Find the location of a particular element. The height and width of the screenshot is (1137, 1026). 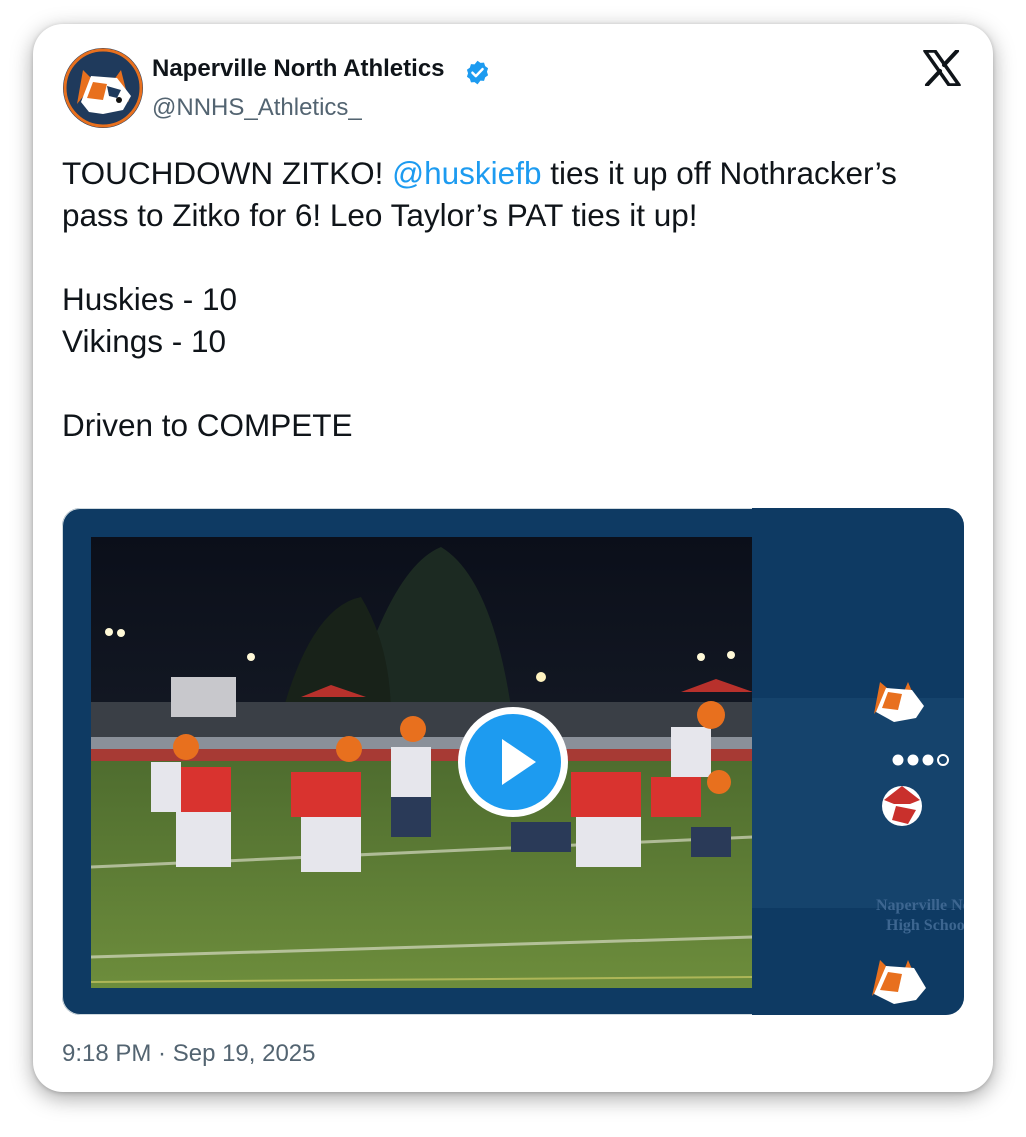

slogan: Driven to COMPETE is located at coordinates (207, 425).